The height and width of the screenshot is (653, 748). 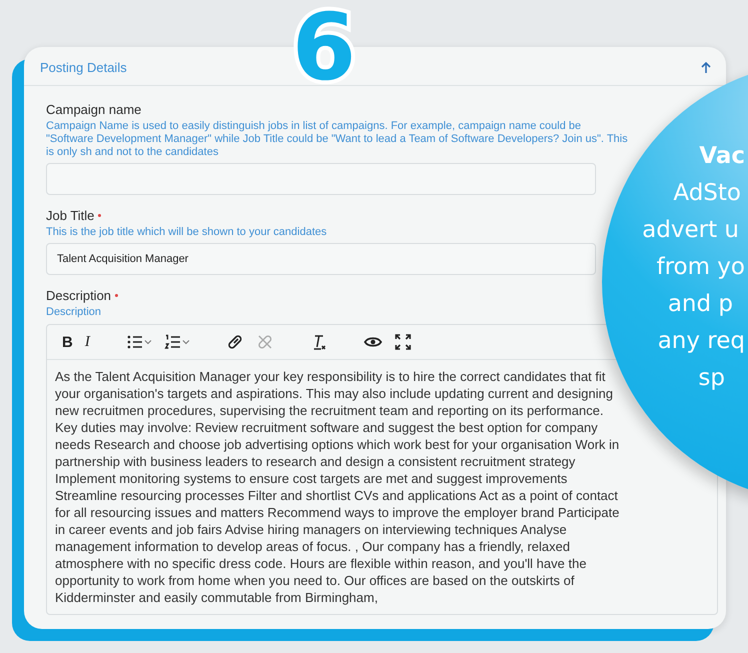 I want to click on help-text: Description, so click(x=74, y=312).